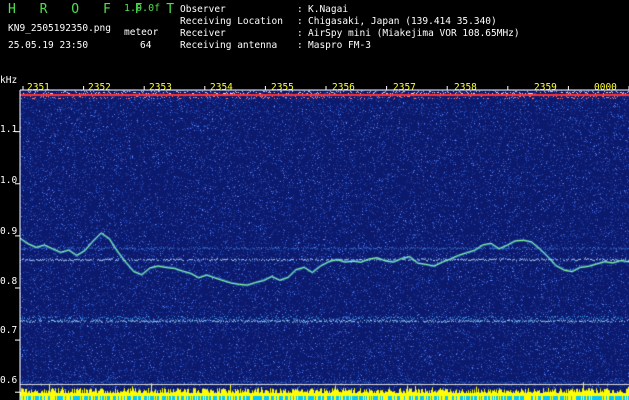 The width and height of the screenshot is (629, 400). I want to click on info-label: Receiving Location, so click(231, 21).